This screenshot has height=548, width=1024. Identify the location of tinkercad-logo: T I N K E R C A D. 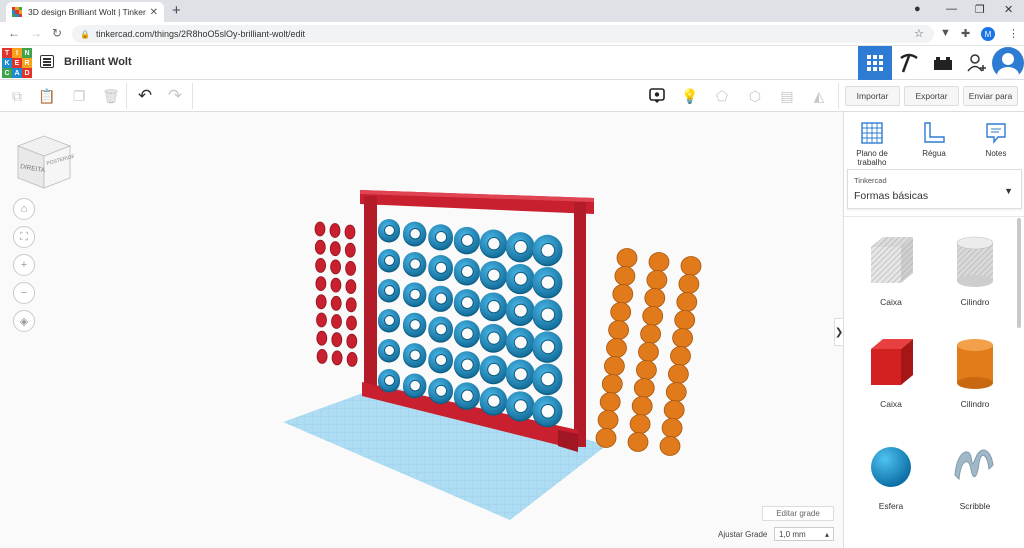
(17, 63).